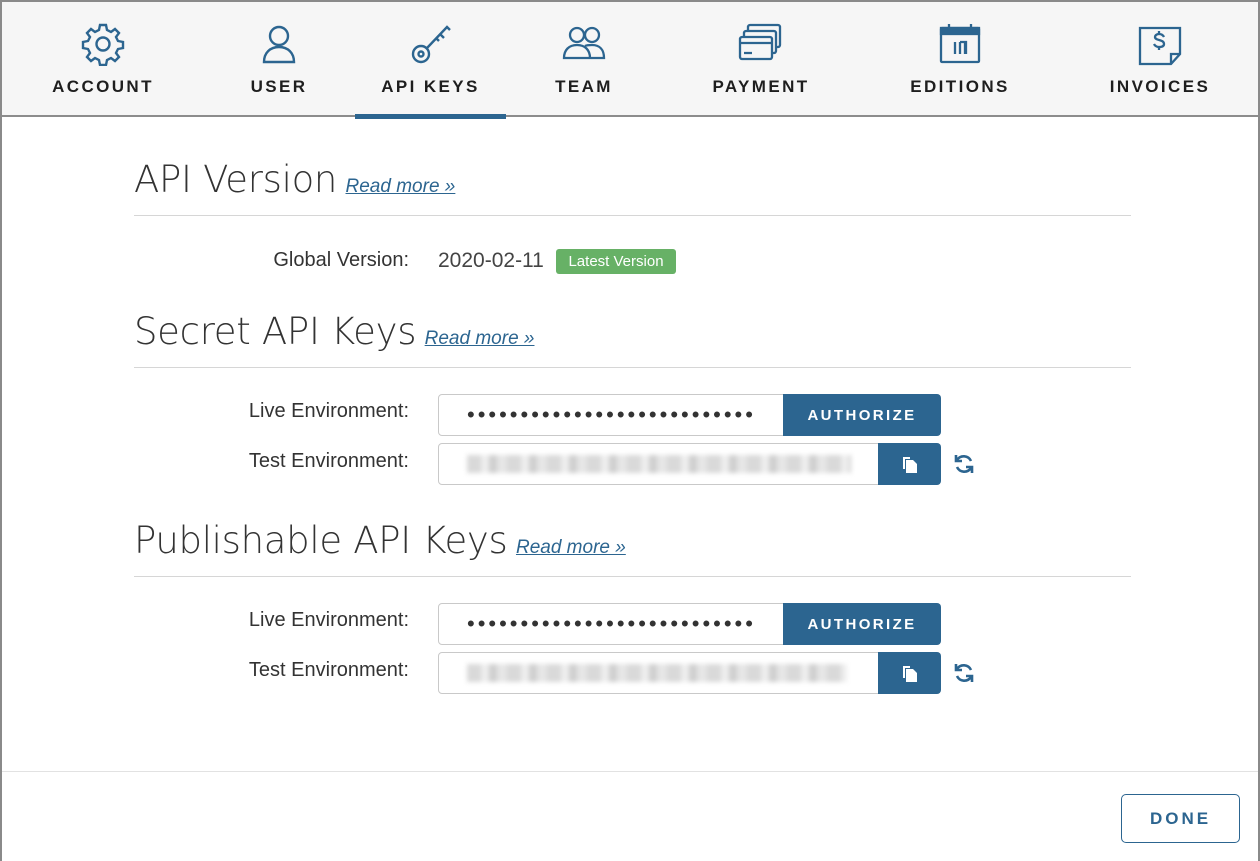 This screenshot has height=861, width=1260. I want to click on footer-divider, so click(630, 771).